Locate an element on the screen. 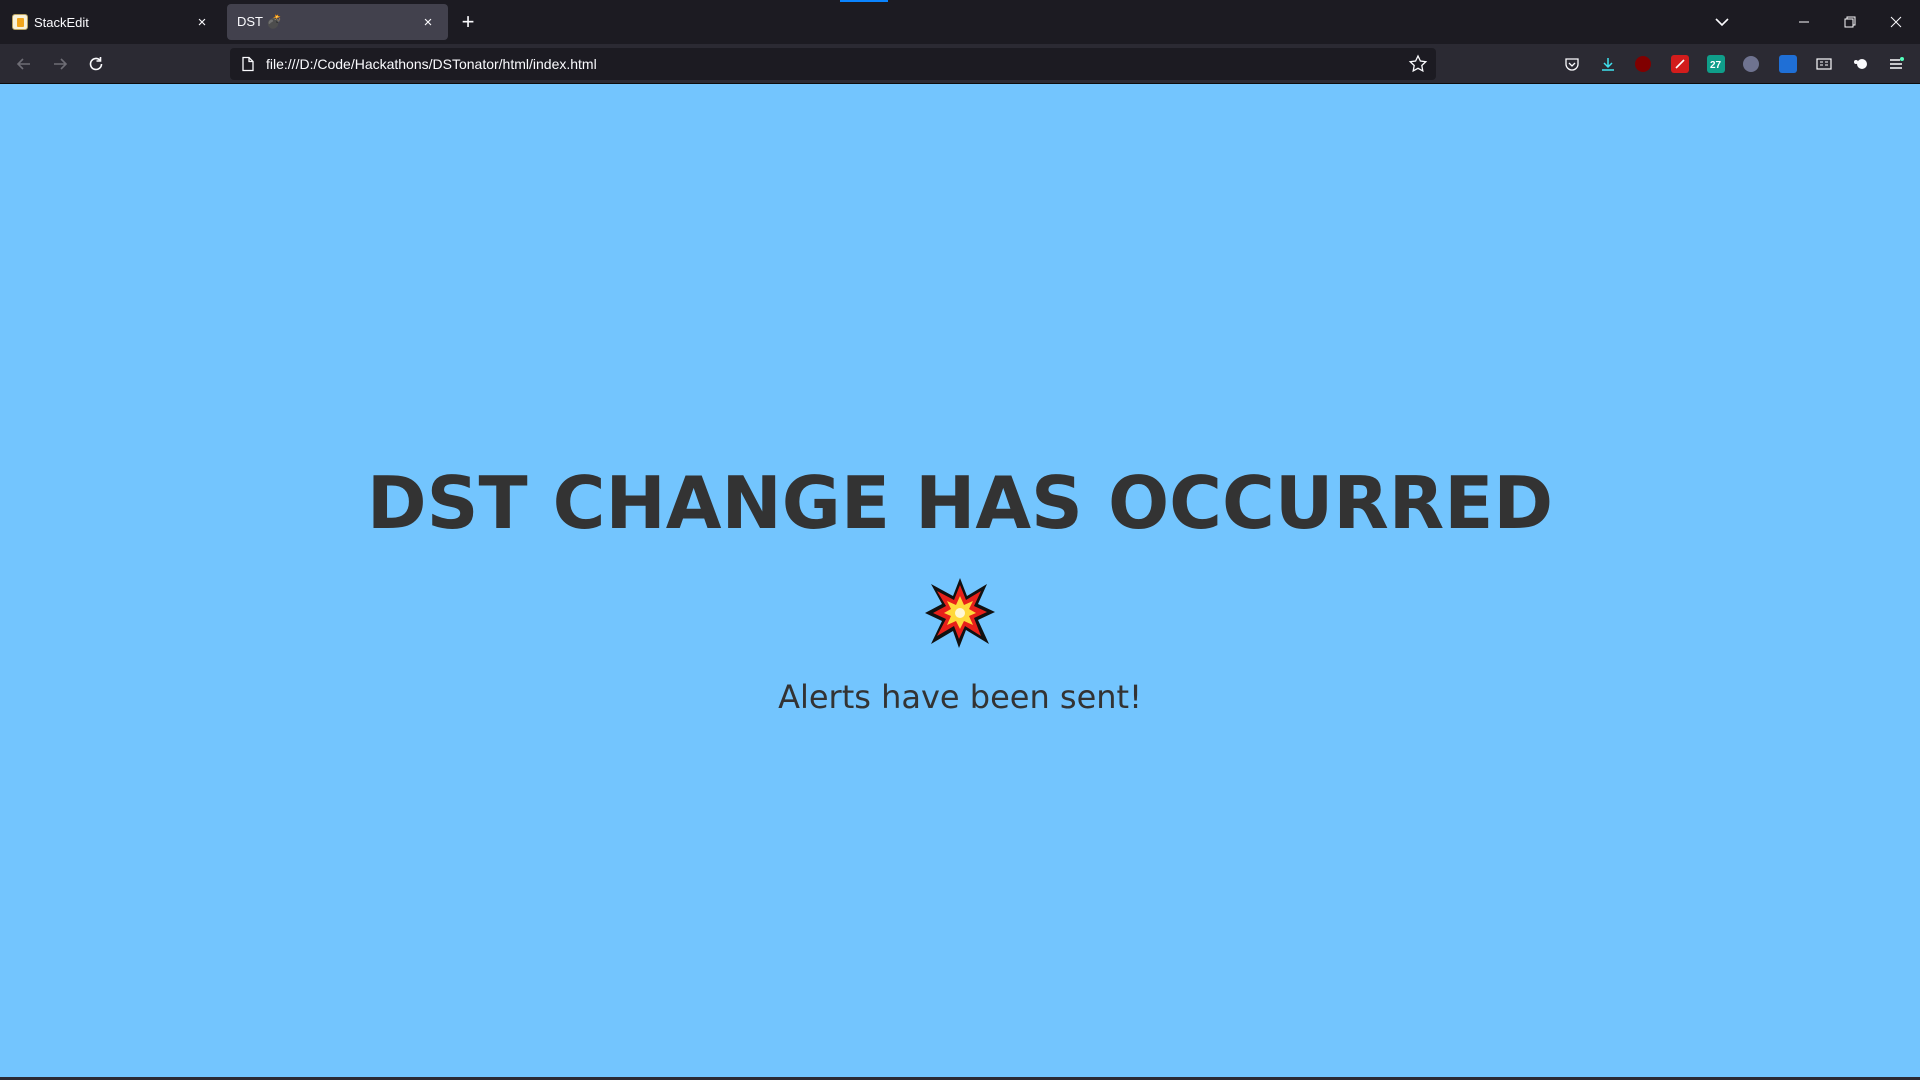 This screenshot has height=1080, width=1920. cursor-extension-icon is located at coordinates (1751, 64).